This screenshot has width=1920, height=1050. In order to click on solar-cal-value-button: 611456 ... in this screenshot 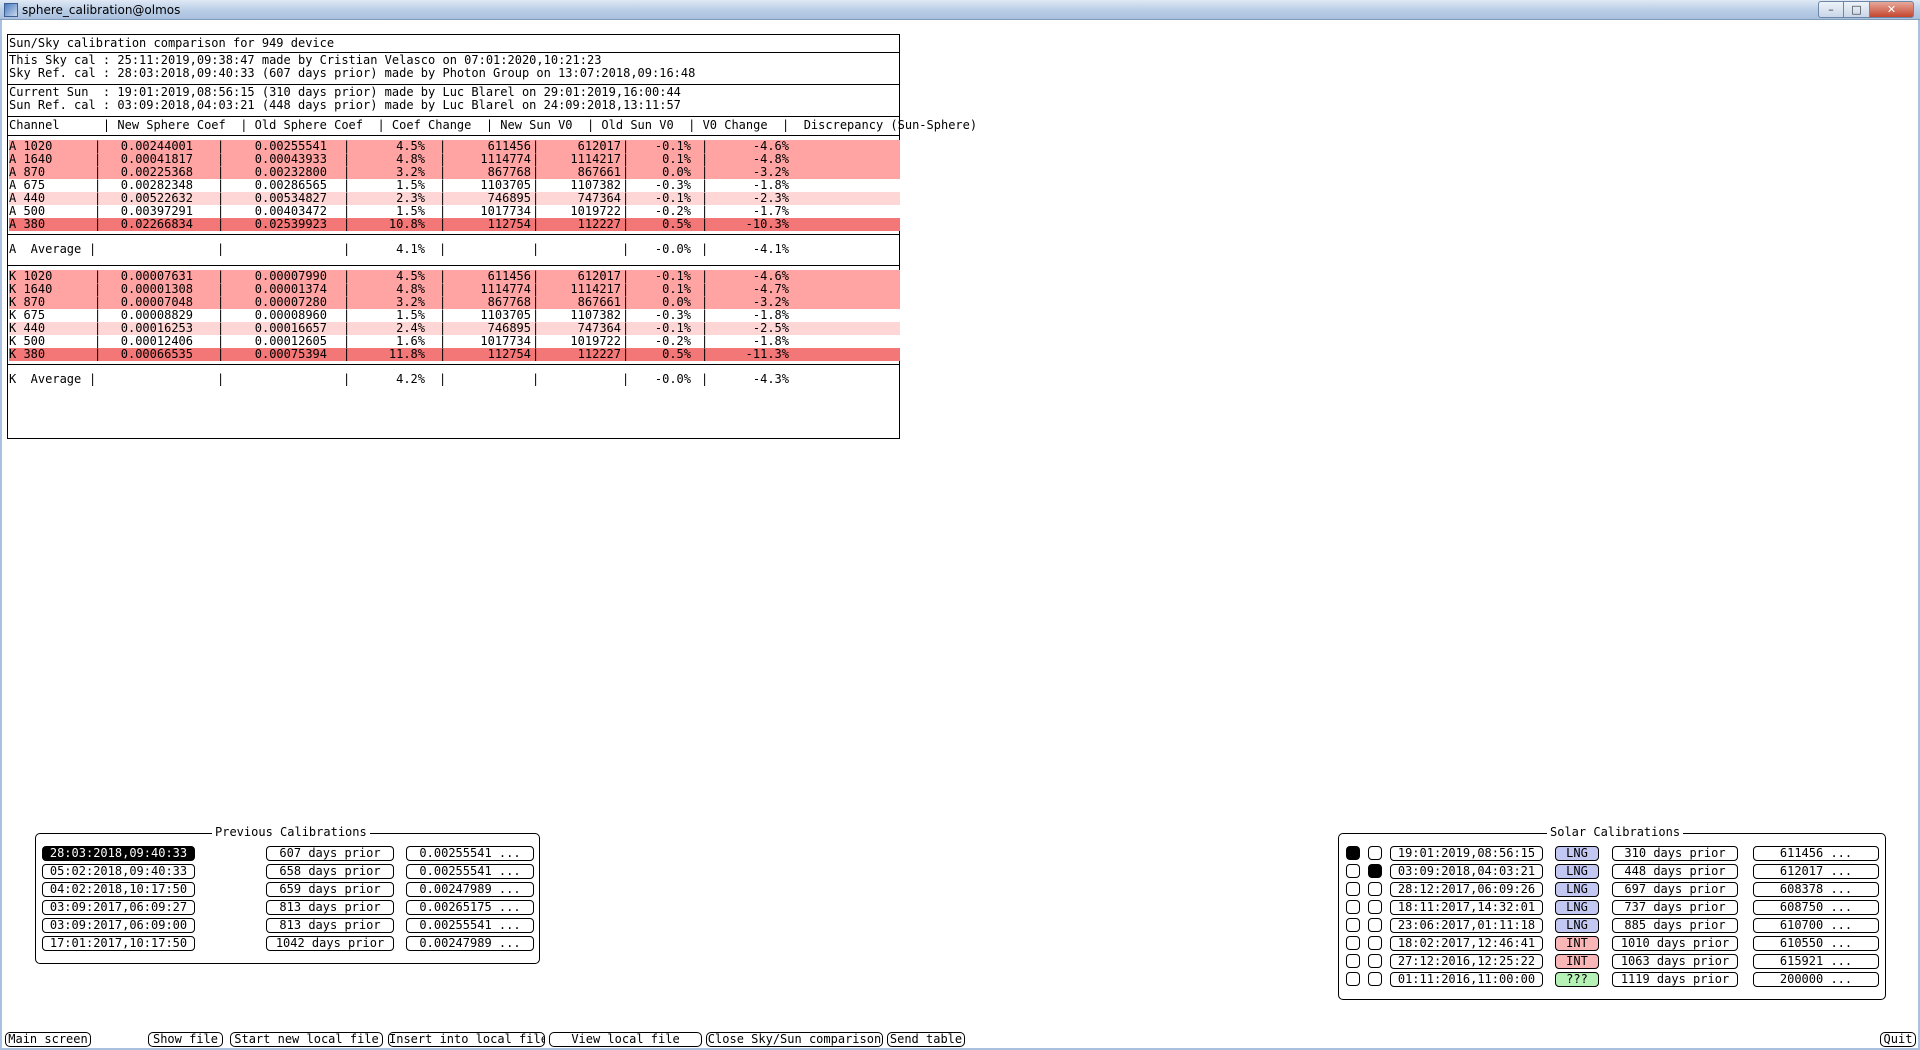, I will do `click(1816, 853)`.